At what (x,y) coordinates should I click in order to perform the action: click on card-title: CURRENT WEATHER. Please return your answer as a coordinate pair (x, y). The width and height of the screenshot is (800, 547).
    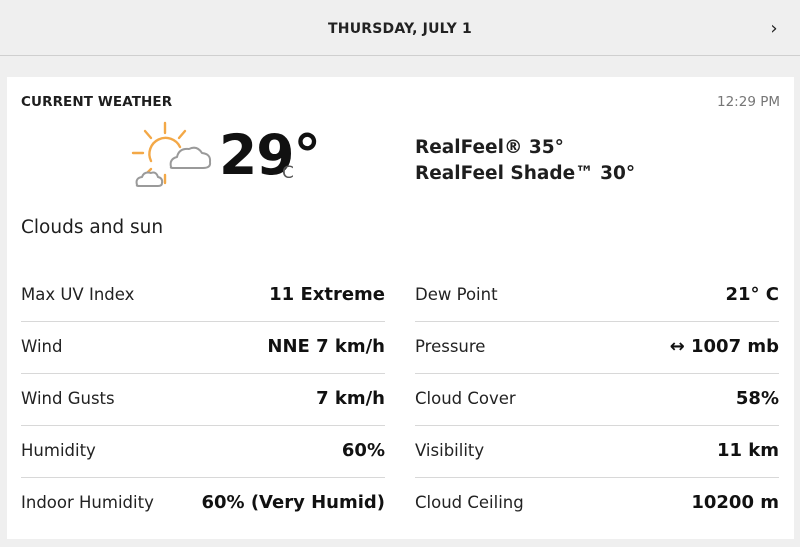
    Looking at the image, I should click on (97, 102).